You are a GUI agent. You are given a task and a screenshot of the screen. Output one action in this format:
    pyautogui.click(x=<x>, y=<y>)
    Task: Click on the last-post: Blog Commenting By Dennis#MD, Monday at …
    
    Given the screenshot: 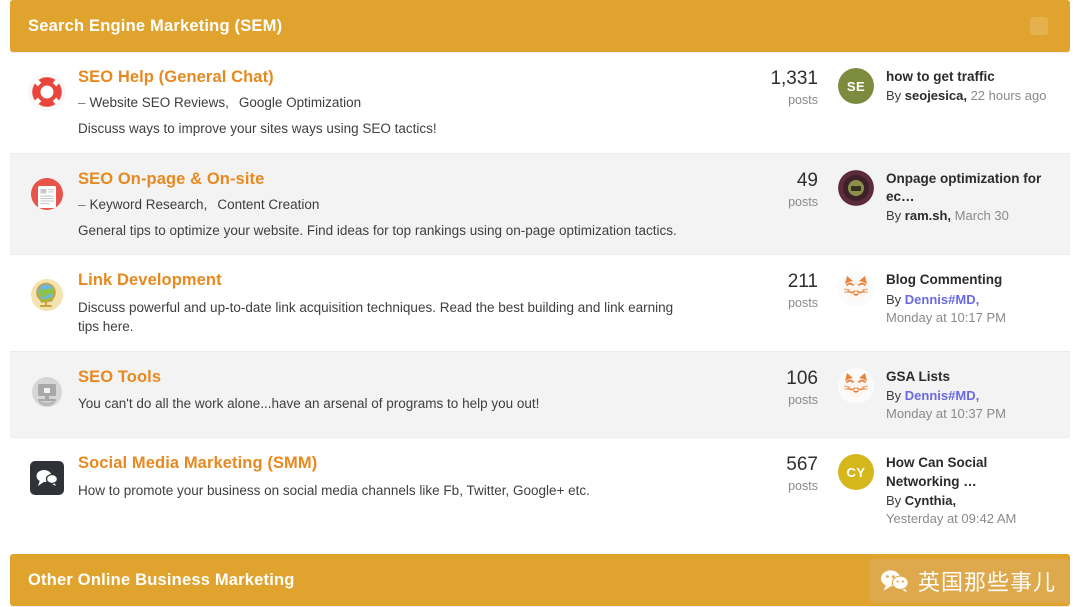 What is the action you would take?
    pyautogui.click(x=942, y=298)
    